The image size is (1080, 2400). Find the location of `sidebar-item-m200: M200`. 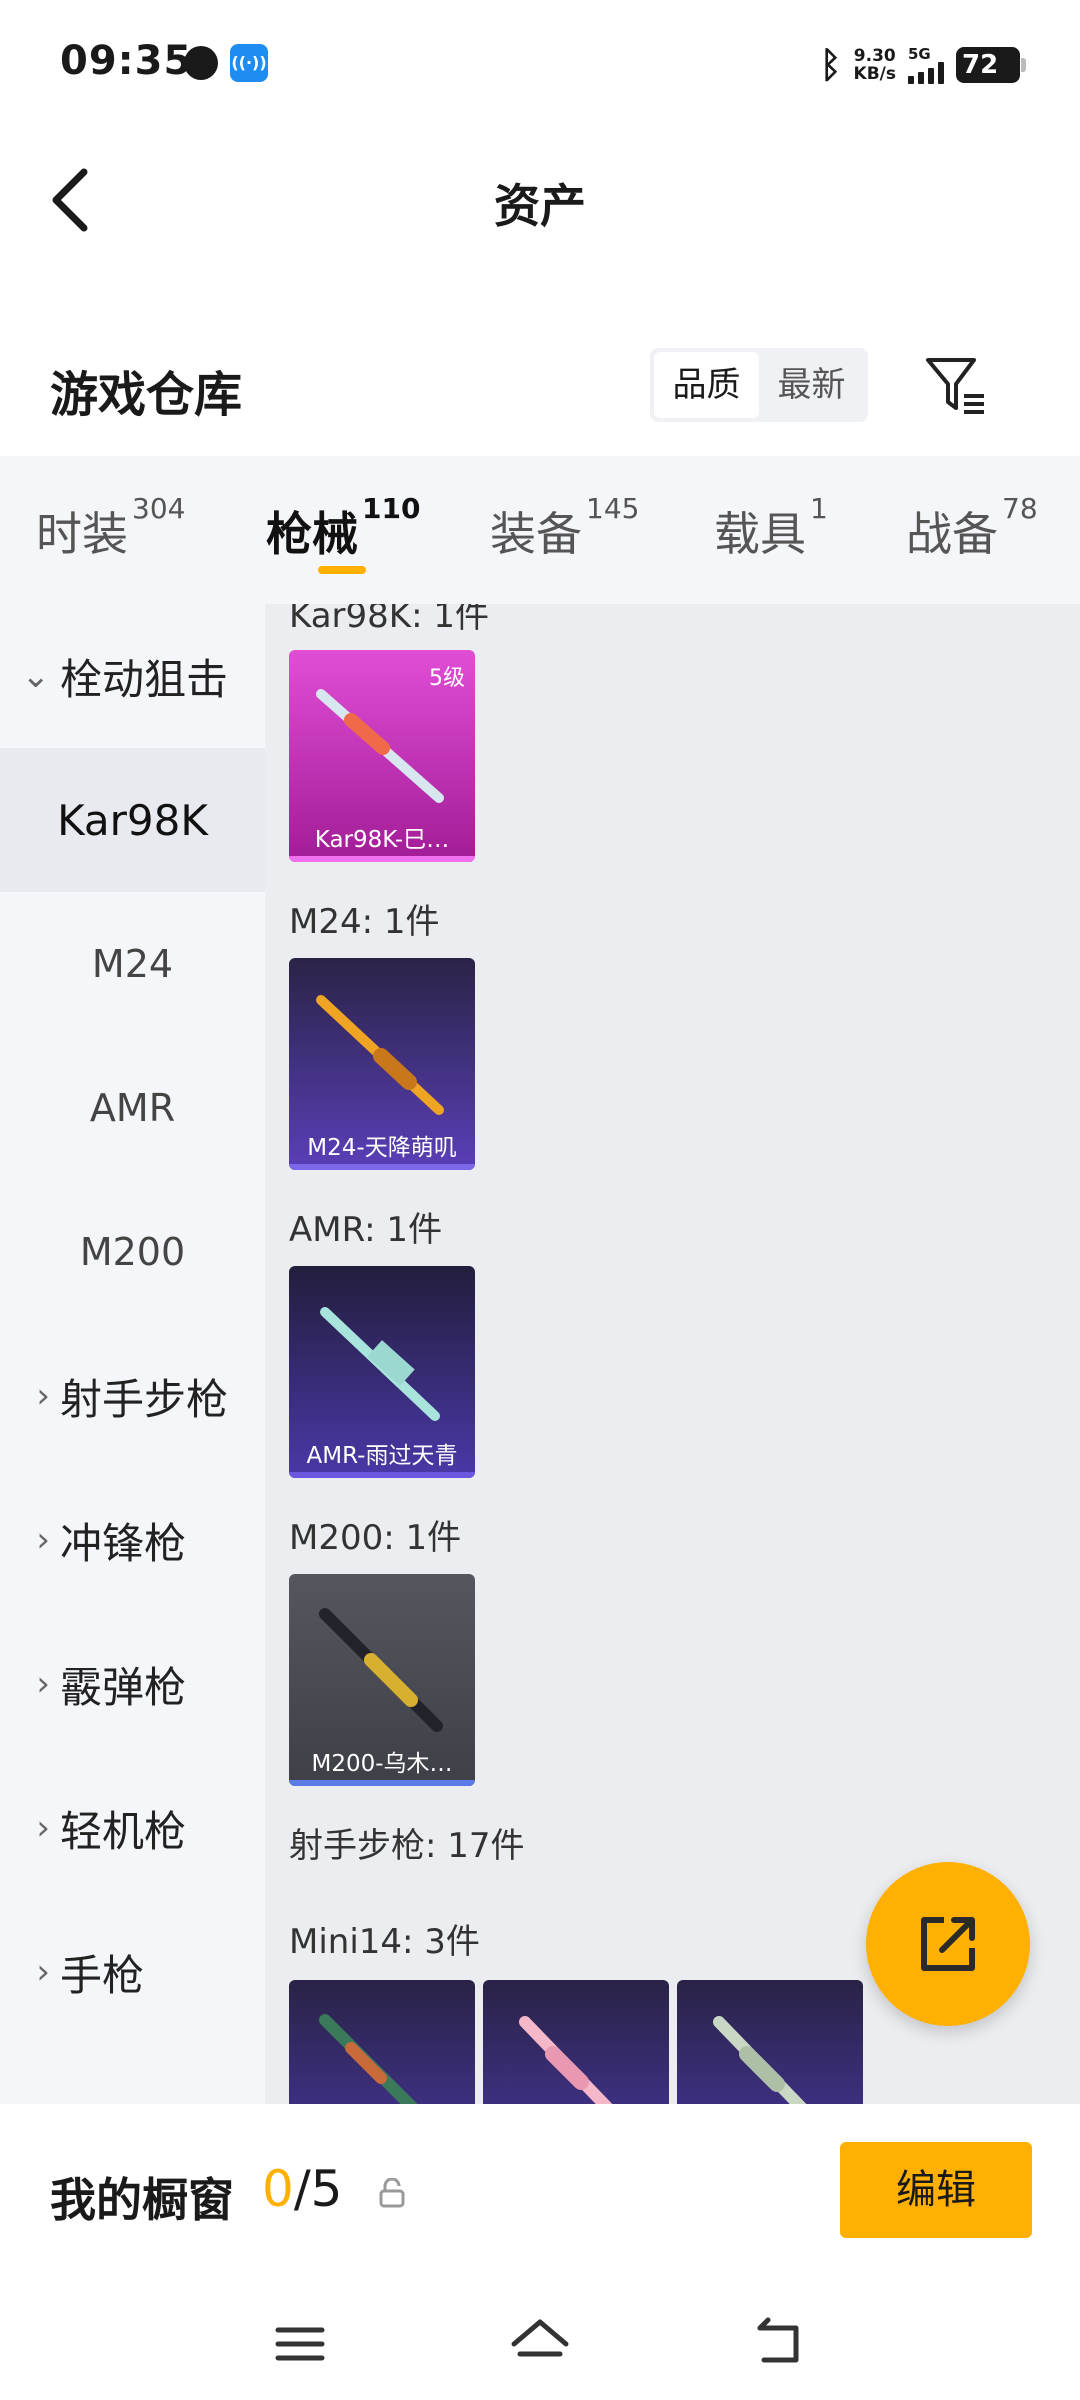

sidebar-item-m200: M200 is located at coordinates (132, 1252).